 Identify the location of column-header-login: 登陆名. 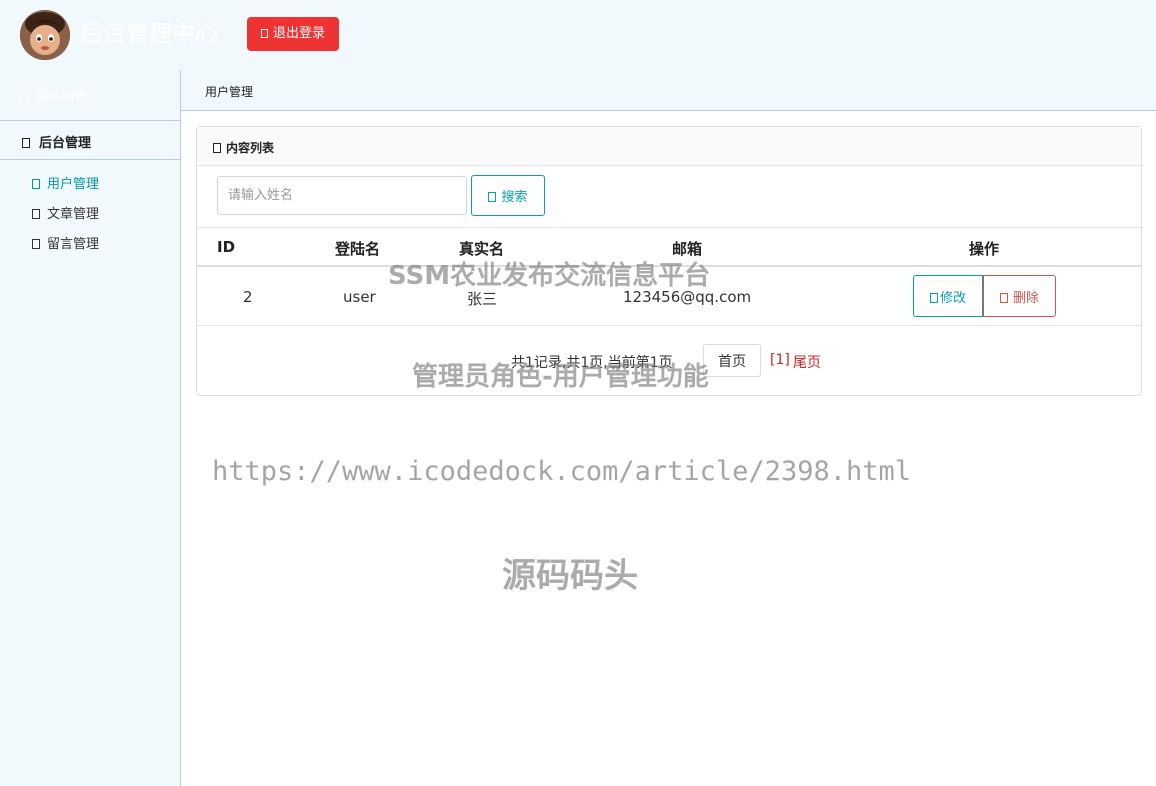
(358, 249).